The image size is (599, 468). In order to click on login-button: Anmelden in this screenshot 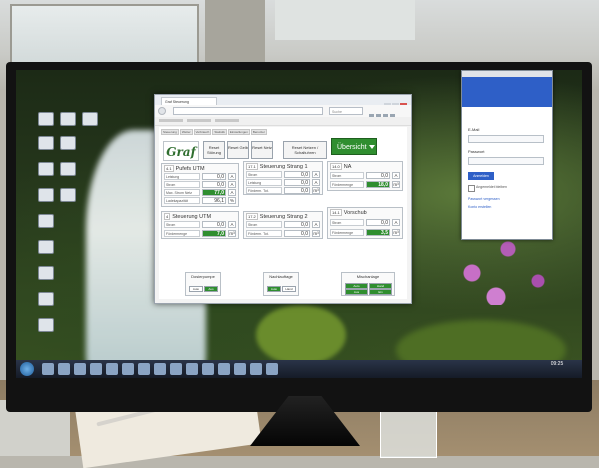, I will do `click(481, 176)`.